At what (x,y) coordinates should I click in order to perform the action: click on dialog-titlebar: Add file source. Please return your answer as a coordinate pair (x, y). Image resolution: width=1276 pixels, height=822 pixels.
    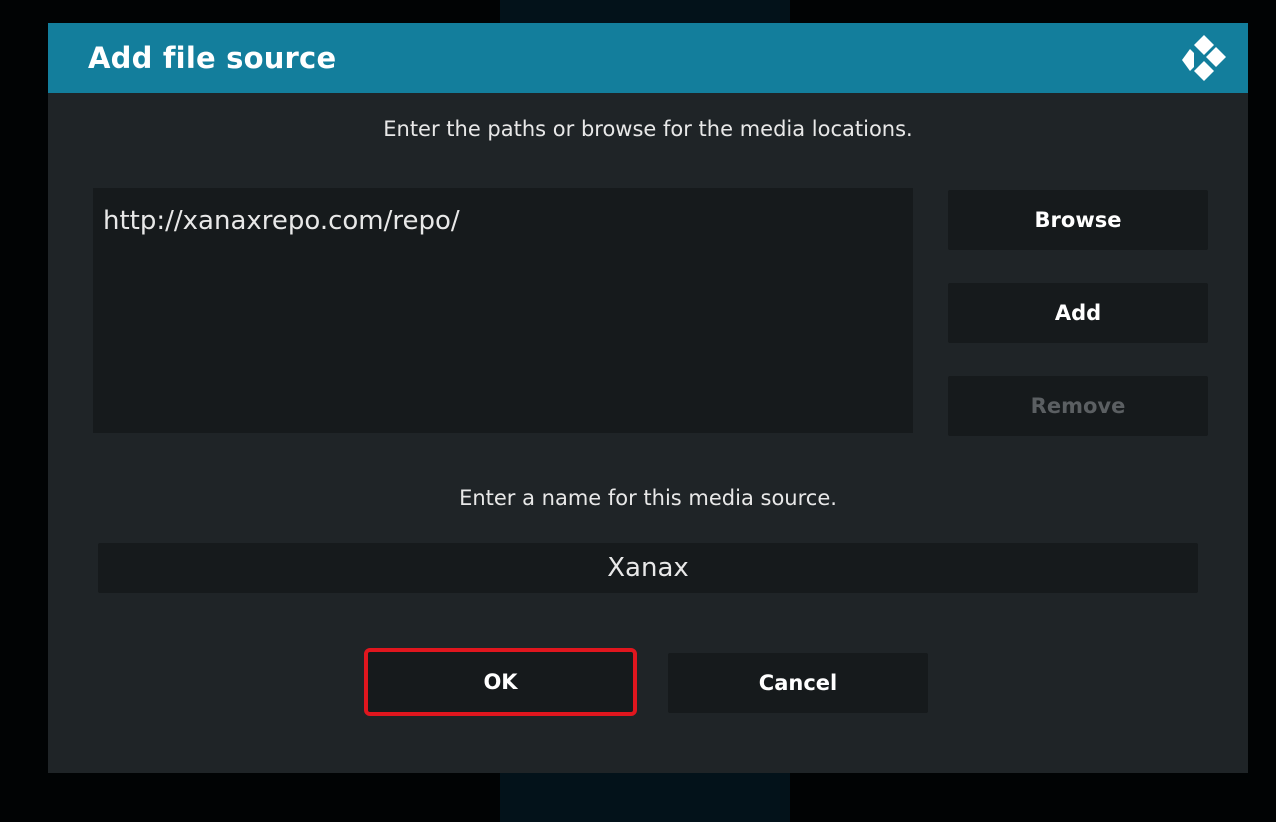
    Looking at the image, I should click on (648, 58).